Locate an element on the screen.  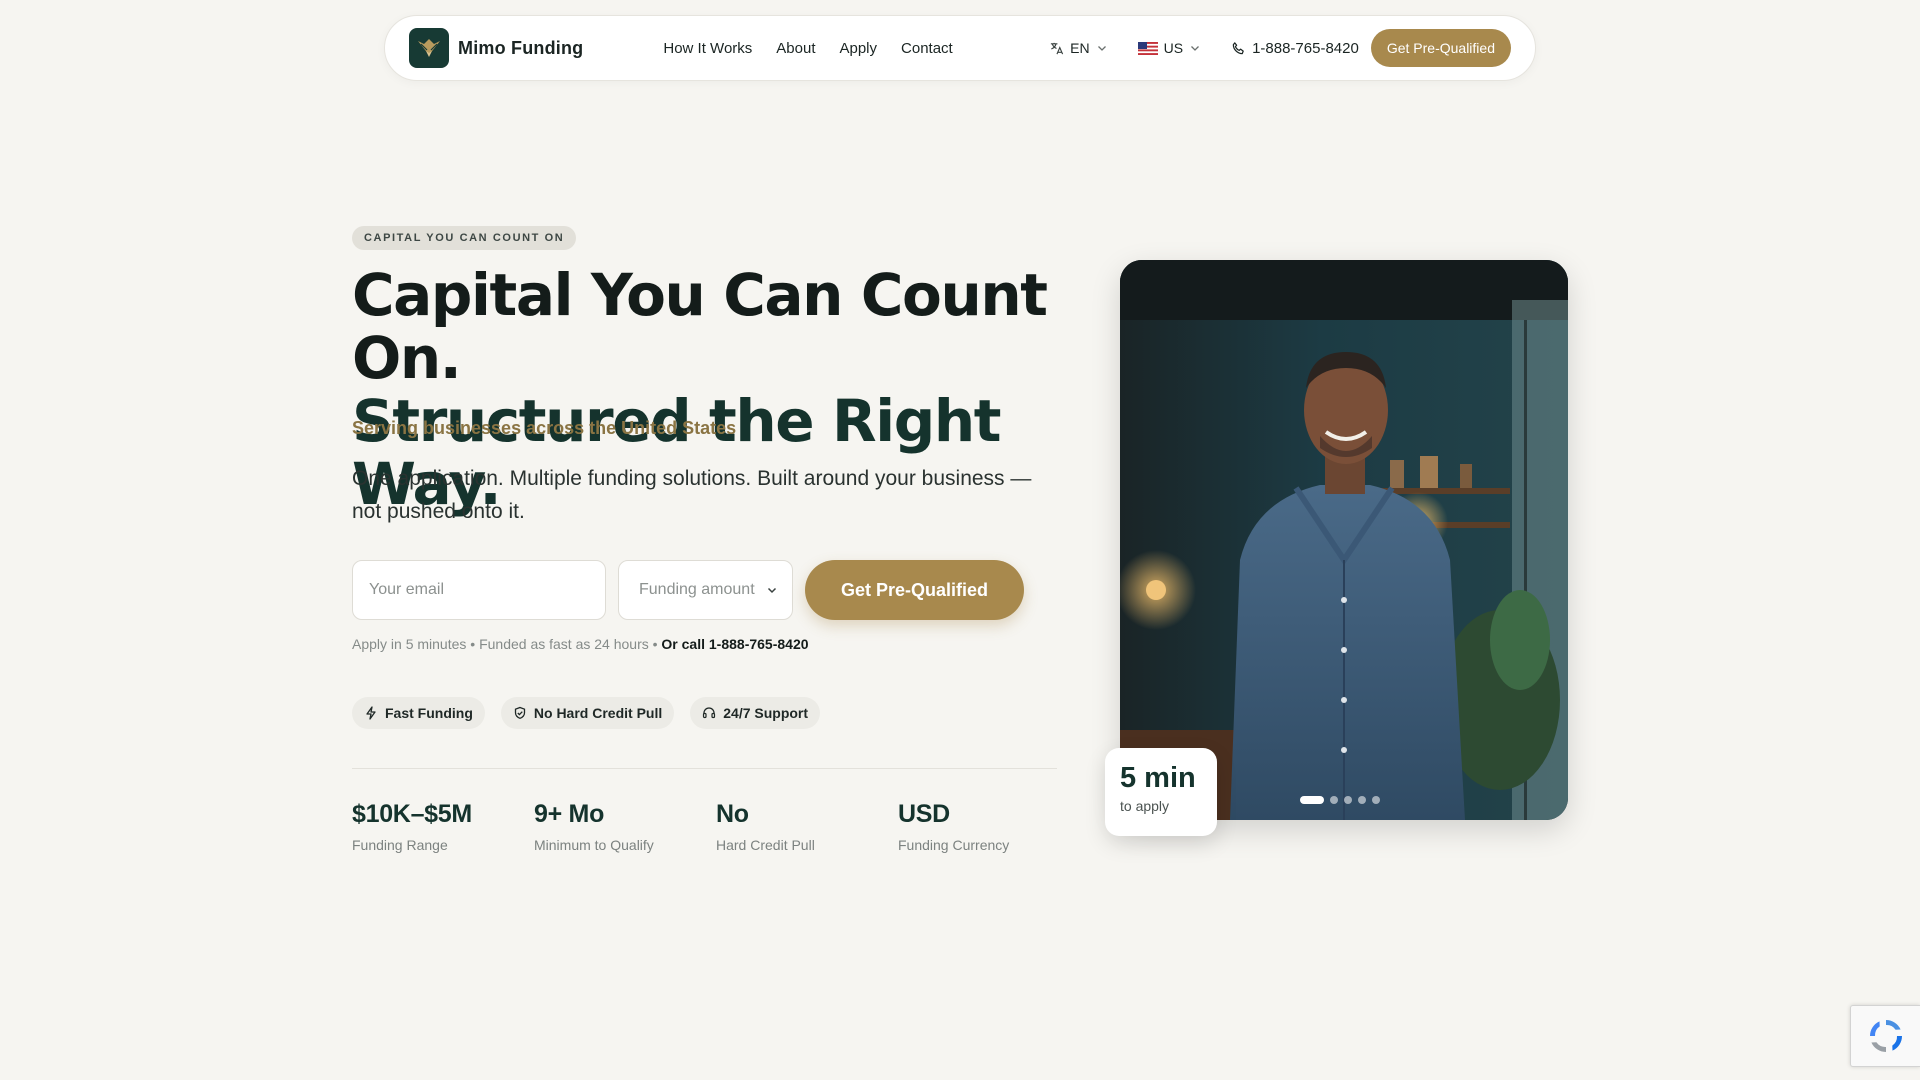
nav-phone-link: 1-888-765-8420 is located at coordinates (1295, 48).